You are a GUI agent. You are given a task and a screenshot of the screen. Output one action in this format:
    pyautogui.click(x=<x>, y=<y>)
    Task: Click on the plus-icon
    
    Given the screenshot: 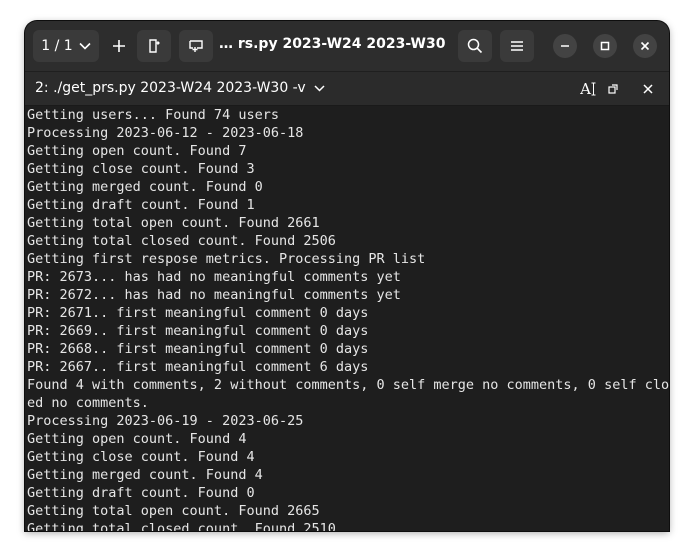 What is the action you would take?
    pyautogui.click(x=119, y=46)
    